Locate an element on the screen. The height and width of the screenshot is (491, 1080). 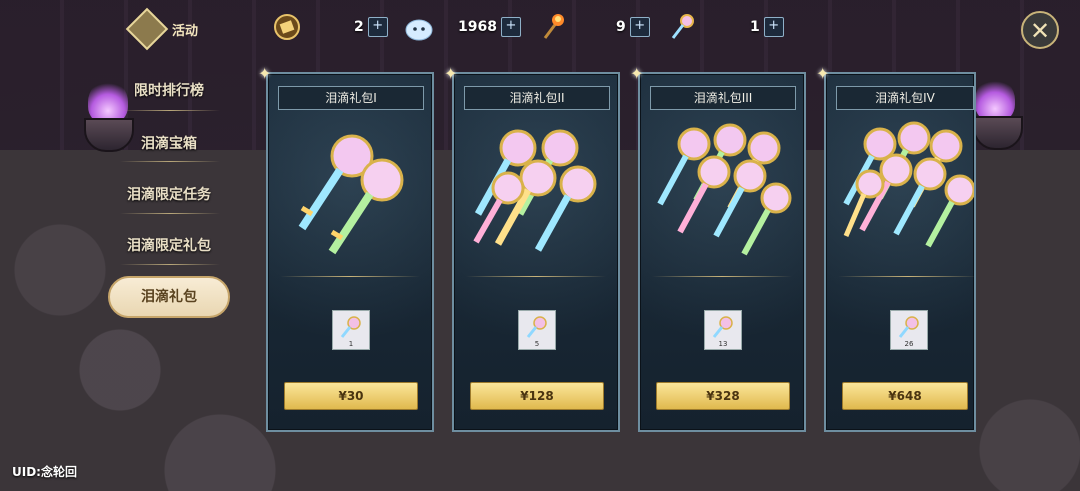
pack-title: 泪滴礼包IV is located at coordinates (905, 98).